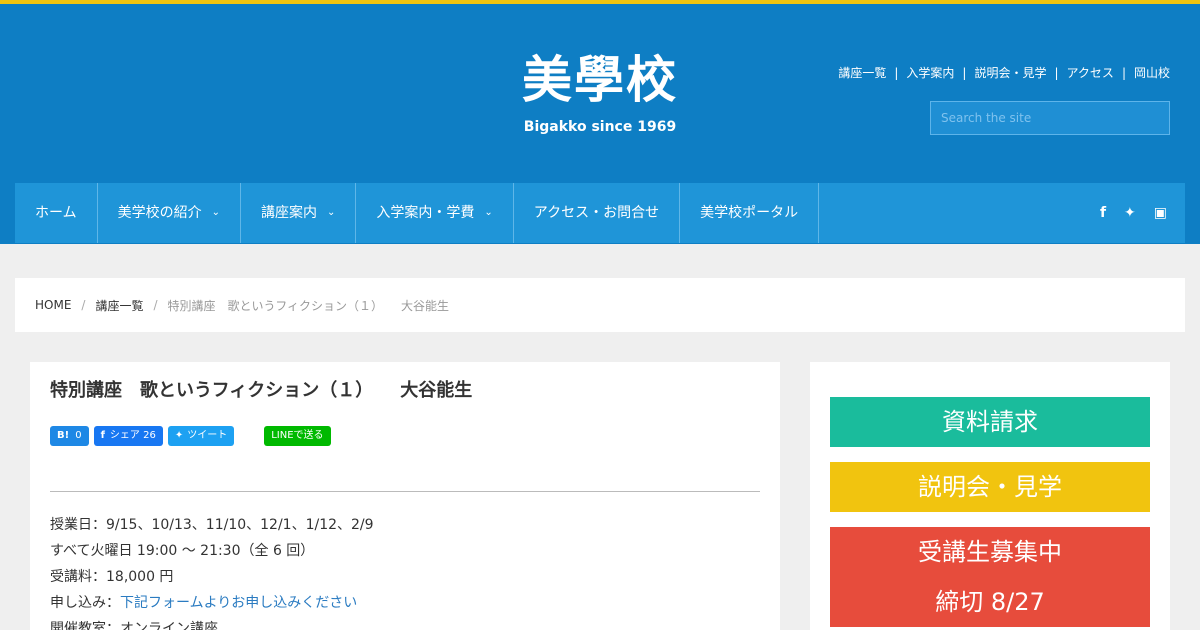  Describe the element at coordinates (288, 213) in the screenshot. I see `nav-item-label: 講座案内` at that location.